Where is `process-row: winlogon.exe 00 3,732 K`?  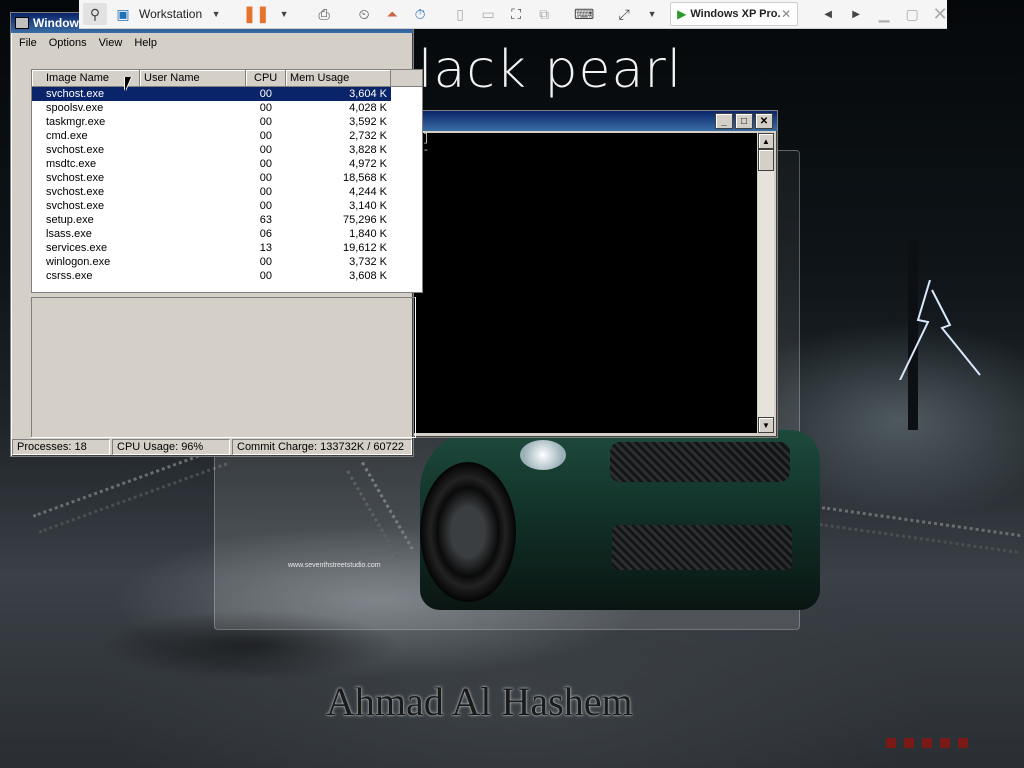 process-row: winlogon.exe 00 3,732 K is located at coordinates (227, 262).